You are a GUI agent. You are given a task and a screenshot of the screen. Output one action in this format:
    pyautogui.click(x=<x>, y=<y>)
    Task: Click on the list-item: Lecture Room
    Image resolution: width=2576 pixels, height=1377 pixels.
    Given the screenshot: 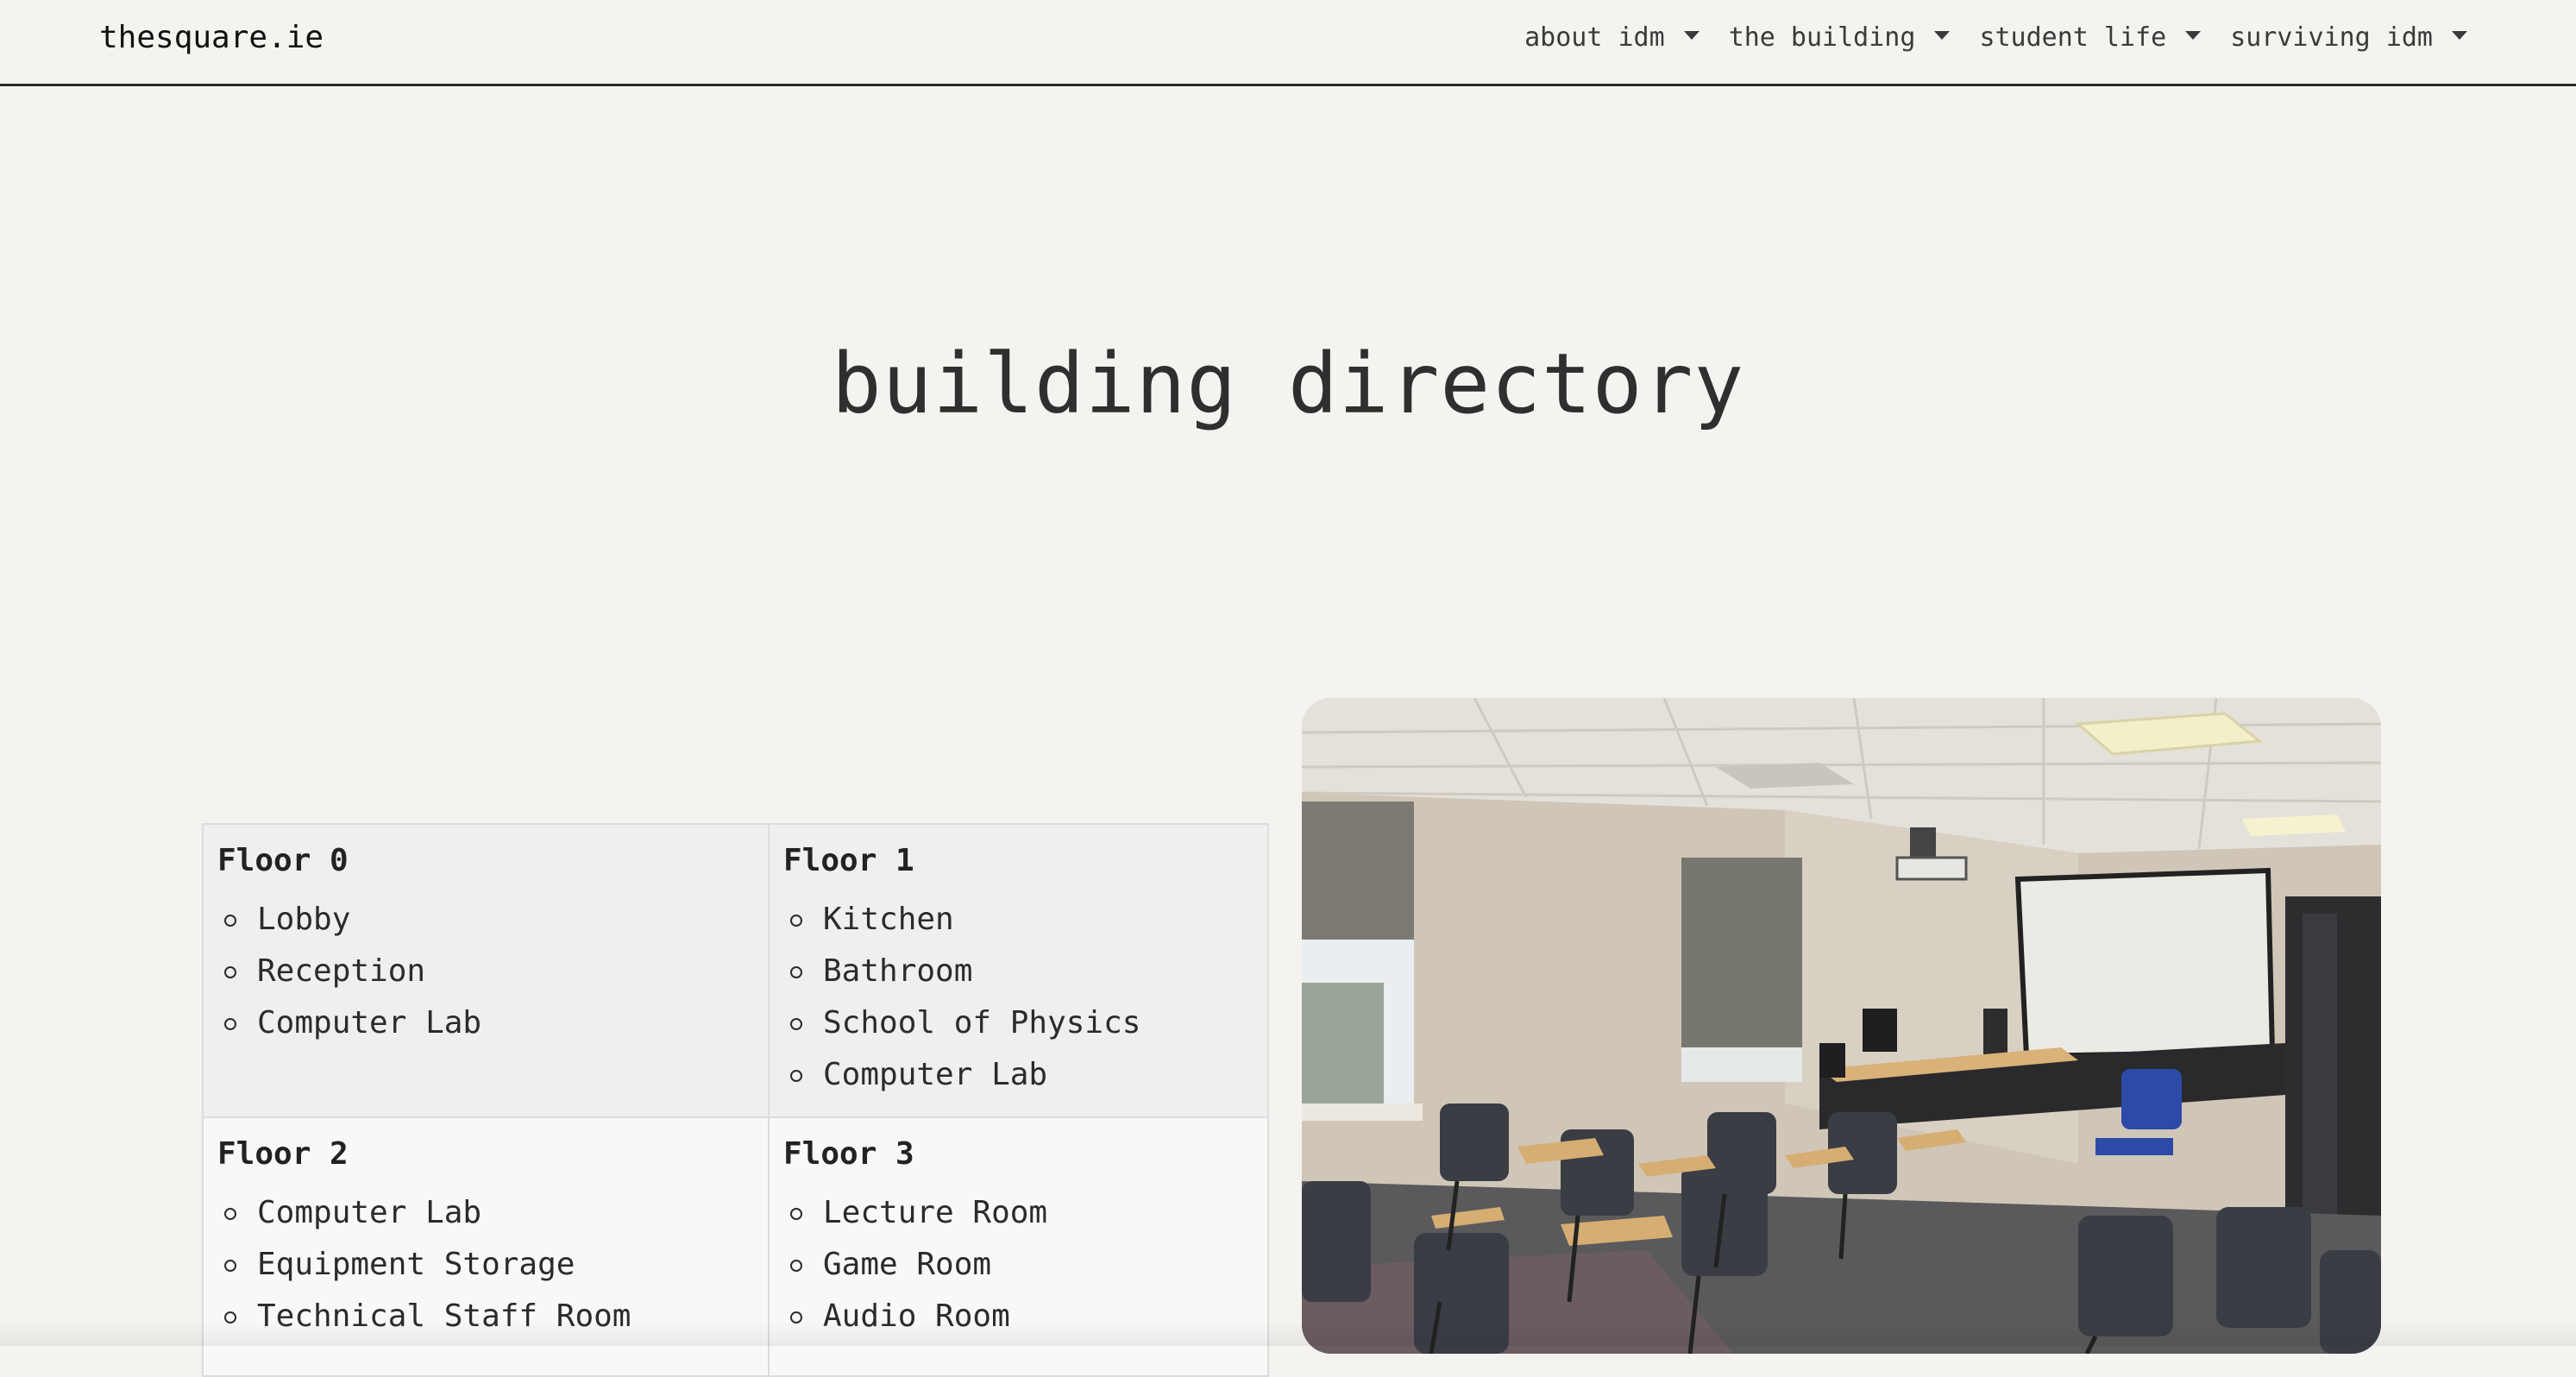 What is the action you would take?
    pyautogui.click(x=1038, y=1213)
    